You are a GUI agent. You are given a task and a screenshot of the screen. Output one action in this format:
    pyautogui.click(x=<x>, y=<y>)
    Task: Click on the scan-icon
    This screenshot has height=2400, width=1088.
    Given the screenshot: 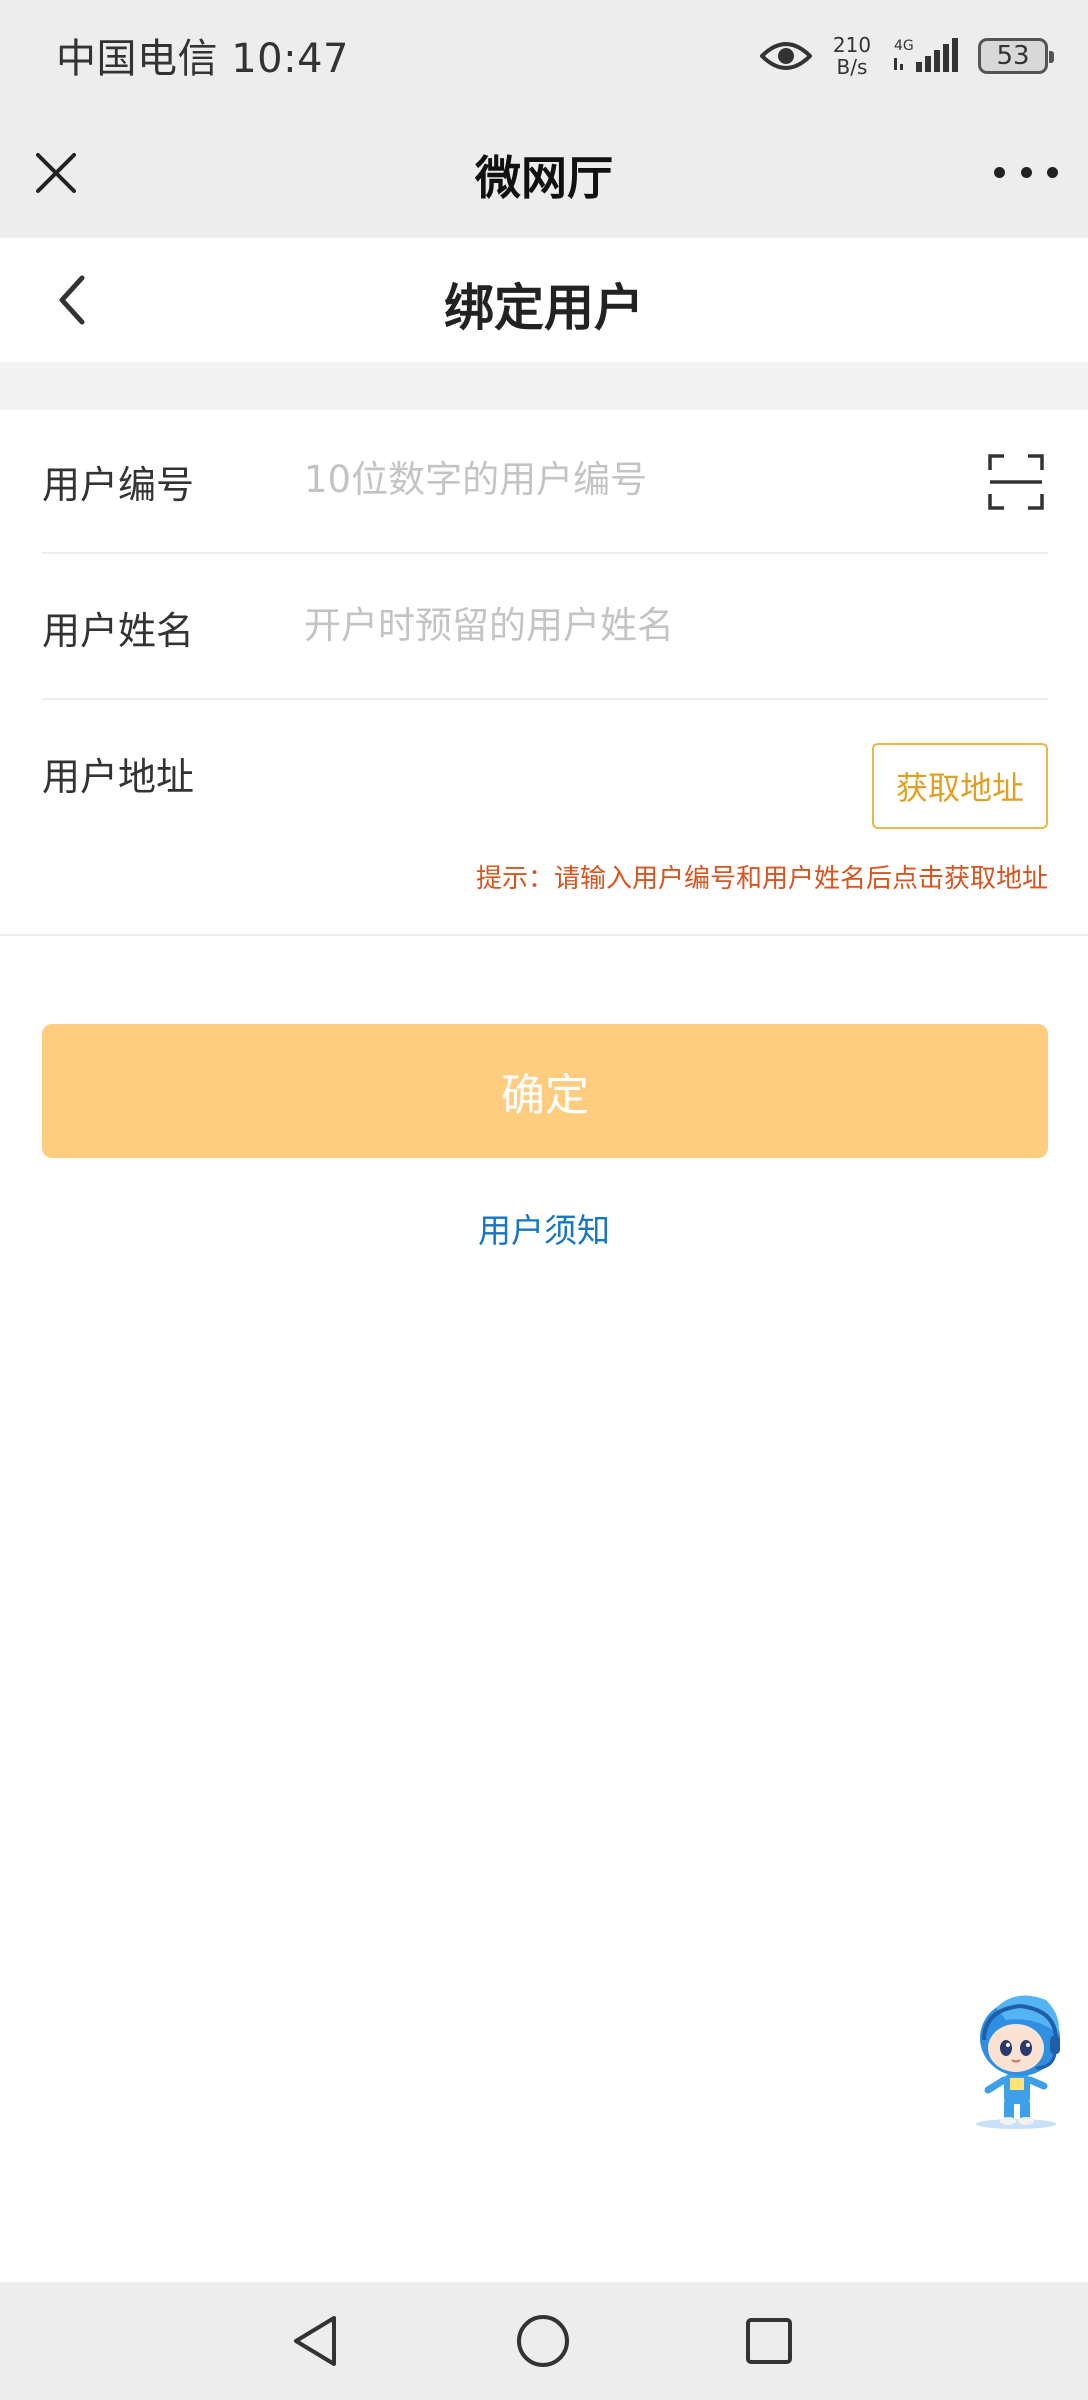 What is the action you would take?
    pyautogui.click(x=1016, y=482)
    